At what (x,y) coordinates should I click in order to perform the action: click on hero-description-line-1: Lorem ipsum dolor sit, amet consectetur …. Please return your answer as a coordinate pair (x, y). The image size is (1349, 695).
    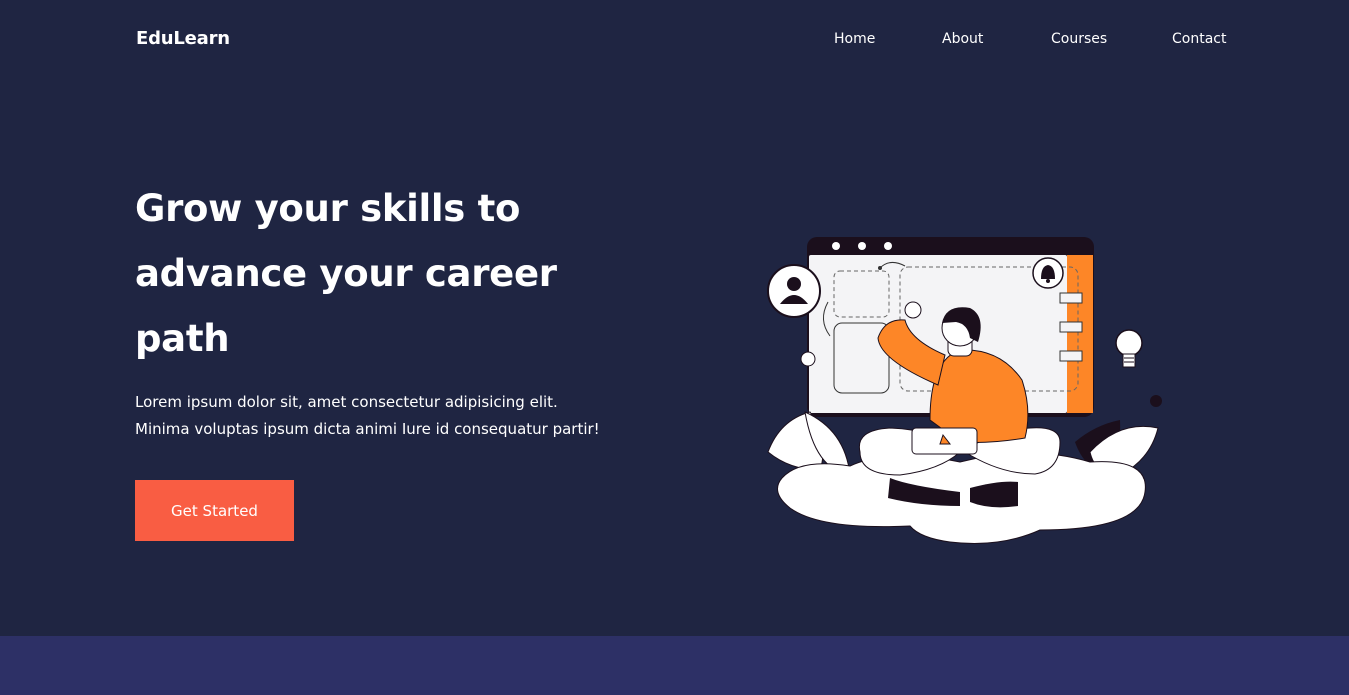
    Looking at the image, I should click on (346, 402).